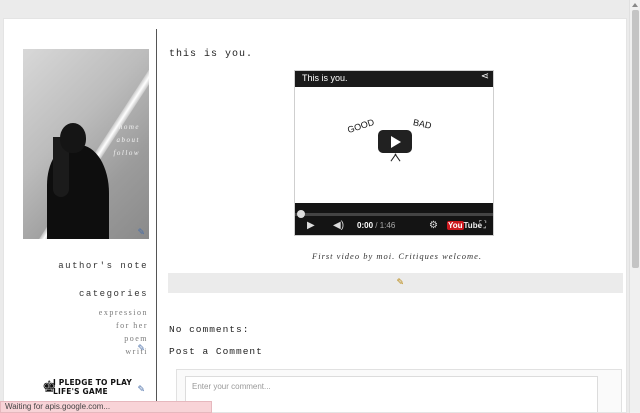  I want to click on video-title-bar: This is you. ⋖, so click(394, 79).